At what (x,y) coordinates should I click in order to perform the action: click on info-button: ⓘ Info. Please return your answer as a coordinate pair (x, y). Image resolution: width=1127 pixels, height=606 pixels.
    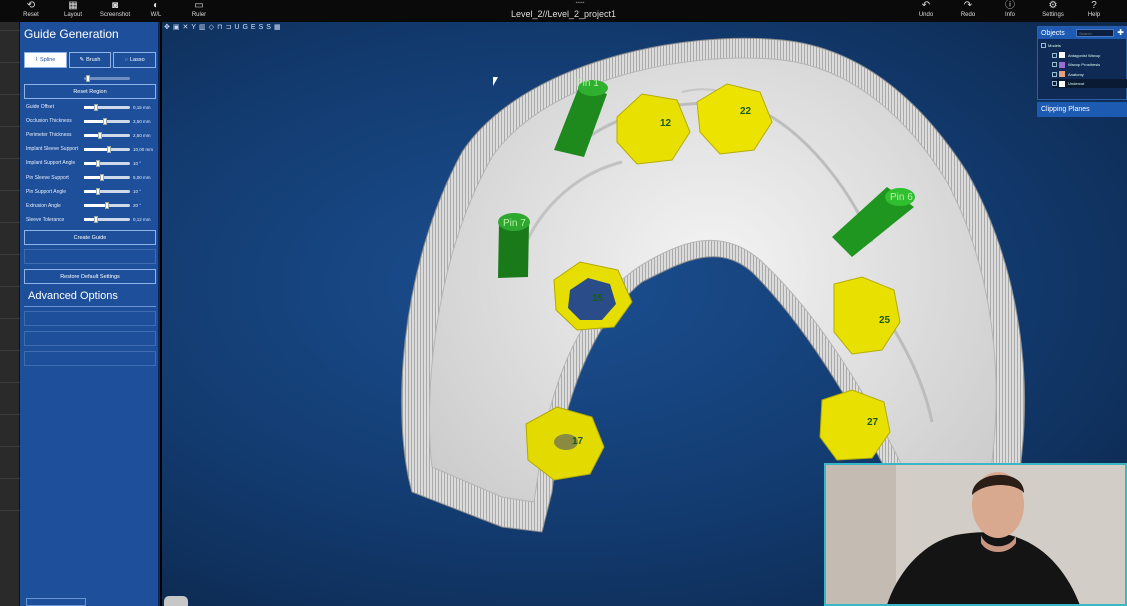
    Looking at the image, I should click on (1010, 11).